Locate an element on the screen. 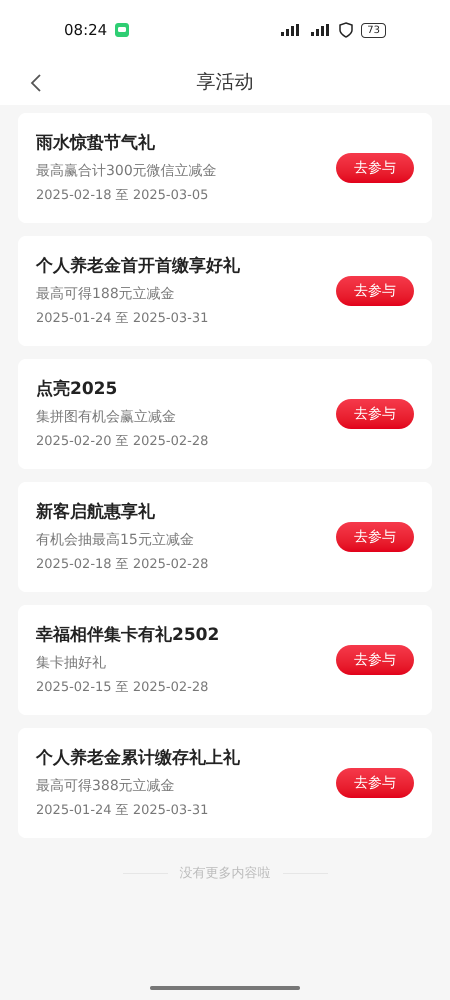 Image resolution: width=450 pixels, height=1000 pixels. activity-period: 2025-02-20 至 2025-02-28 is located at coordinates (122, 441).